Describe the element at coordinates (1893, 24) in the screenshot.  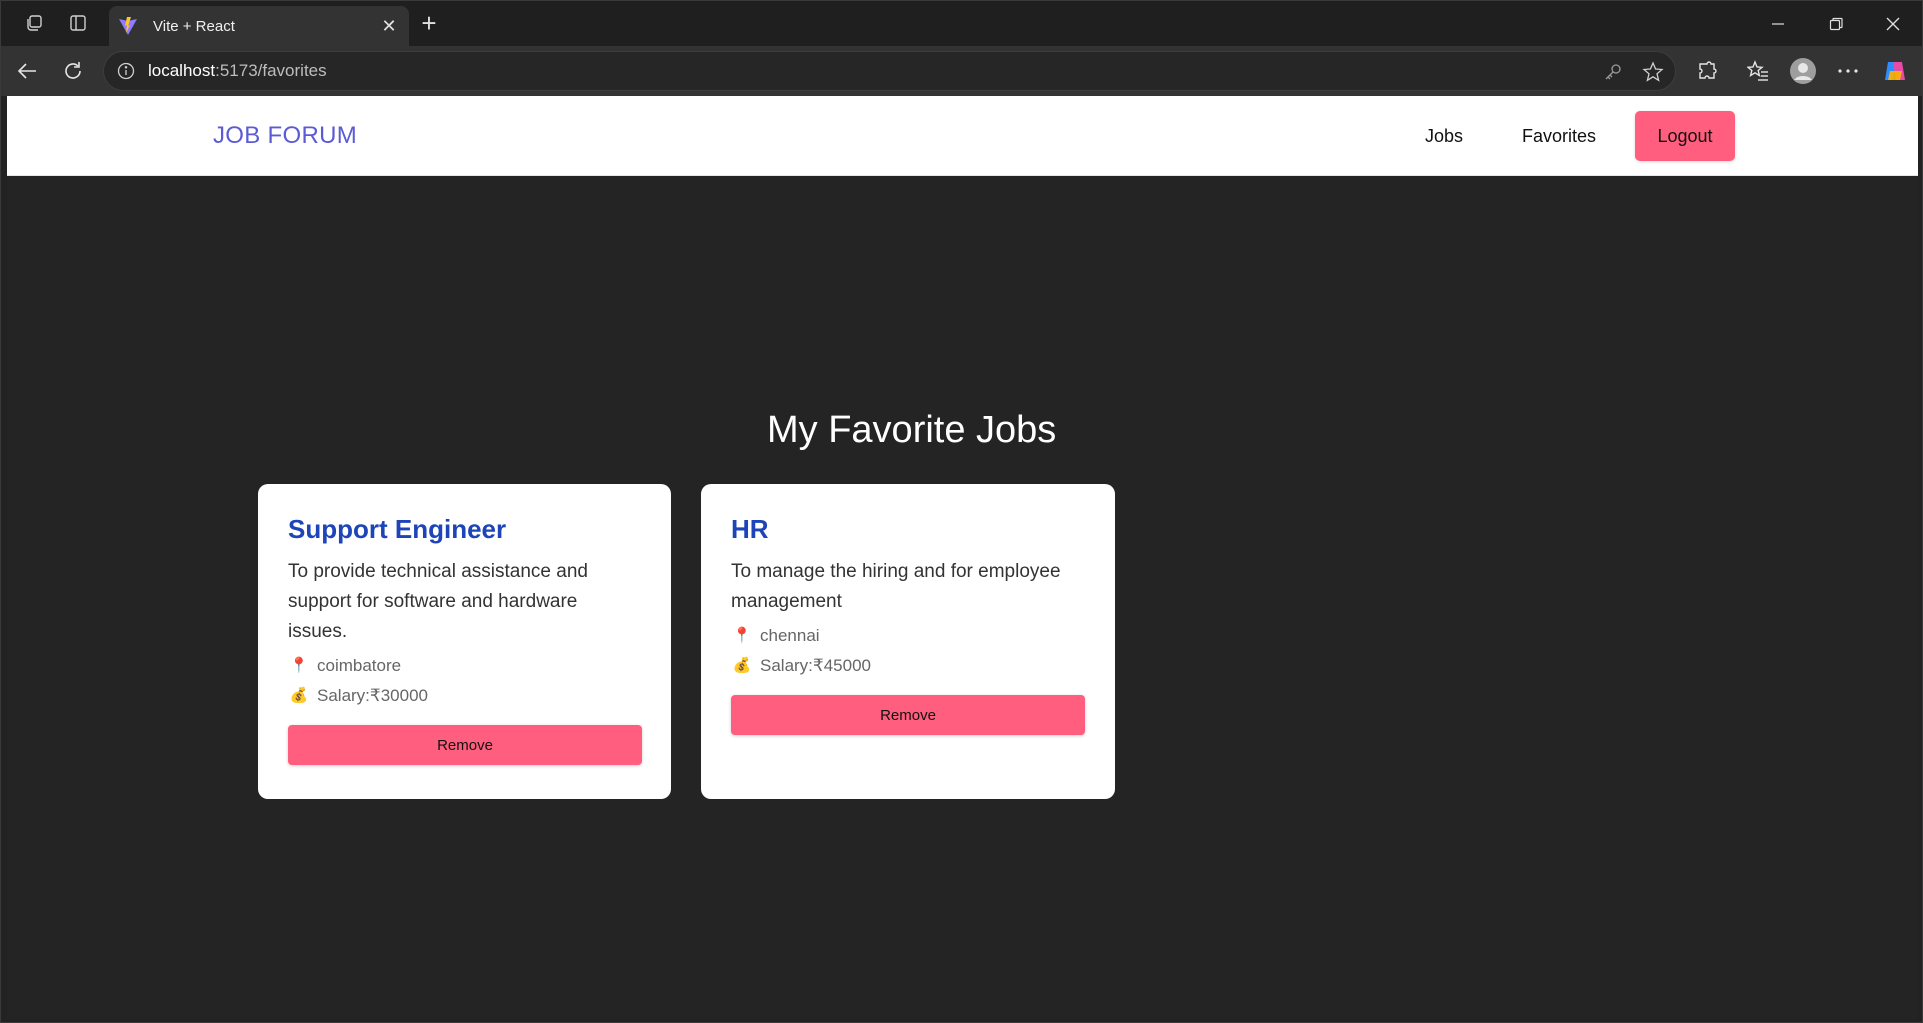
I see `close-window-icon` at that location.